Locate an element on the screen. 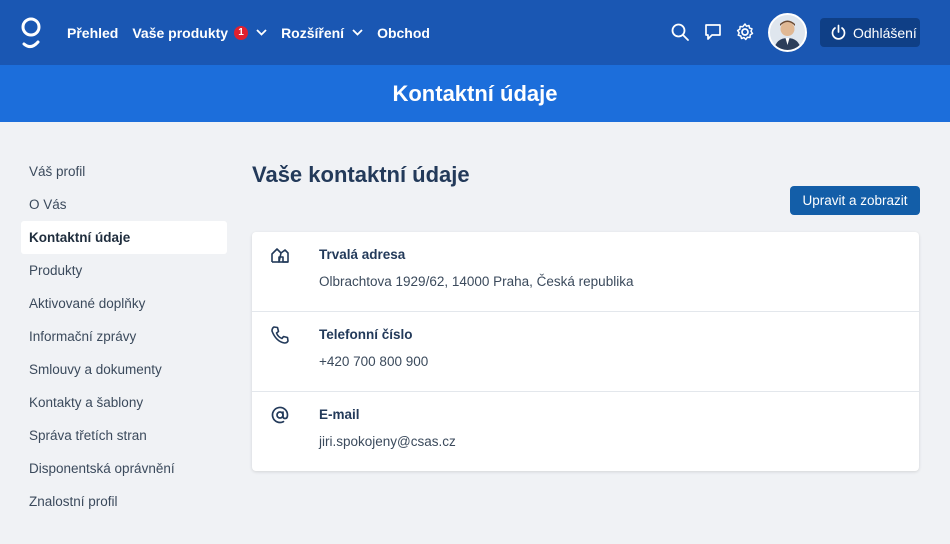  sidebar-item-znalostni-profil: Znalostní profil is located at coordinates (124, 501).